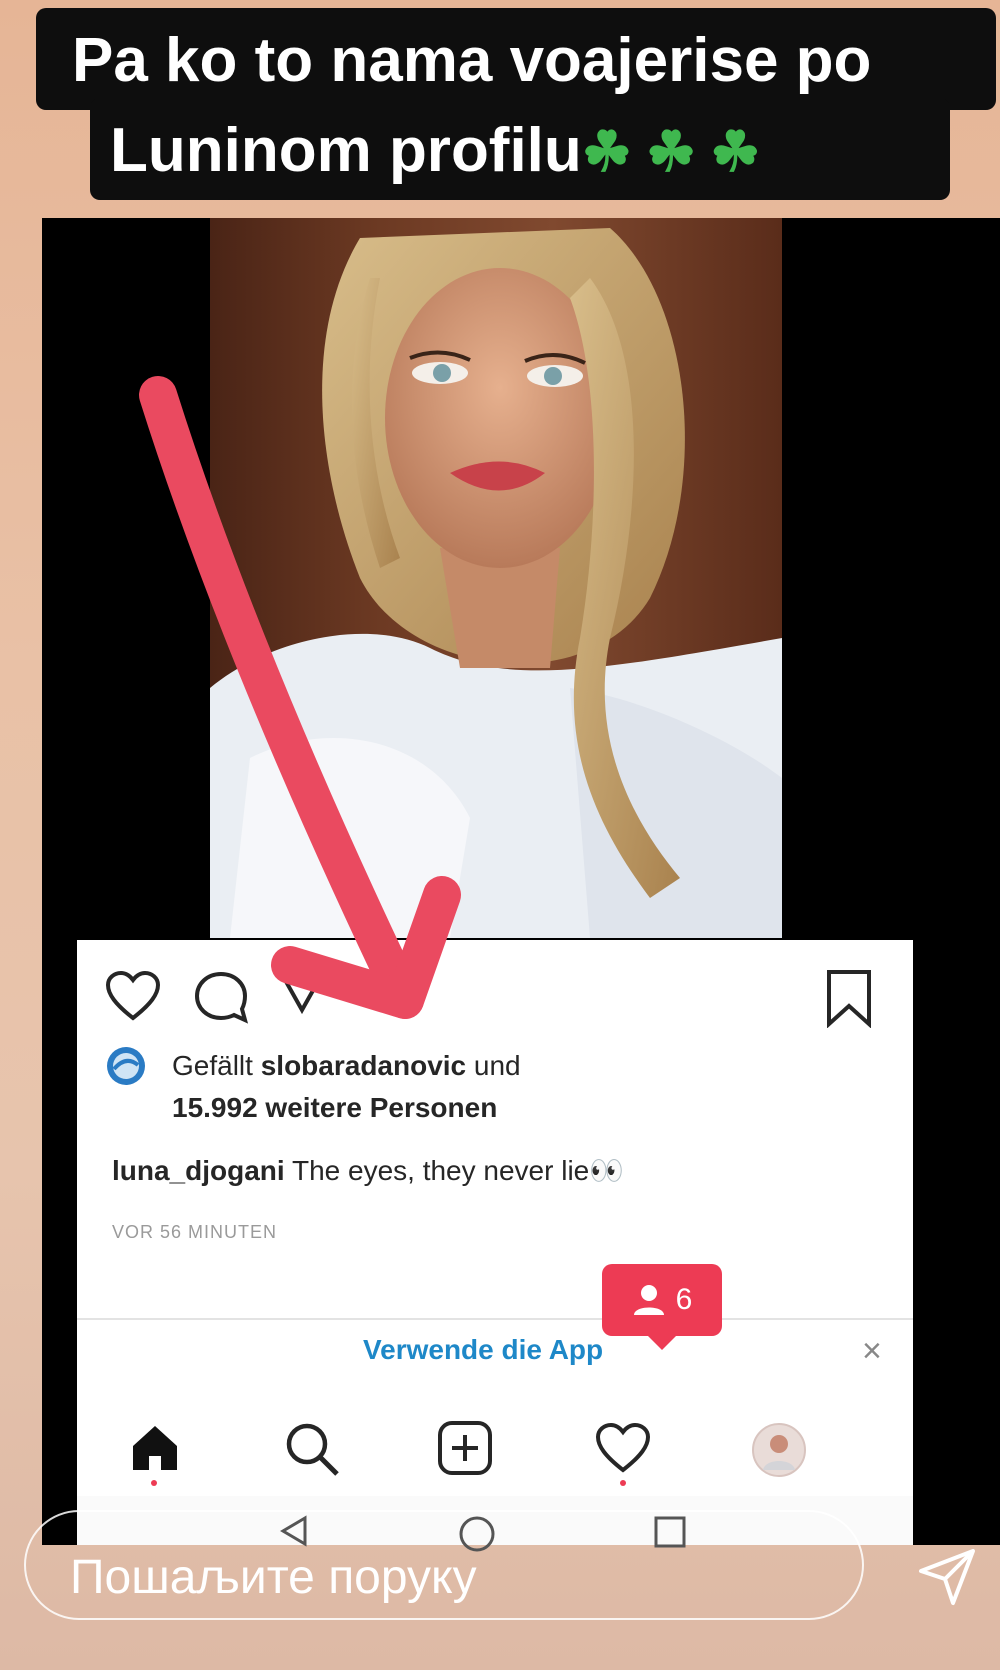 The image size is (1000, 1670). What do you see at coordinates (684, 1299) in the screenshot?
I see `notification-count: 6` at bounding box center [684, 1299].